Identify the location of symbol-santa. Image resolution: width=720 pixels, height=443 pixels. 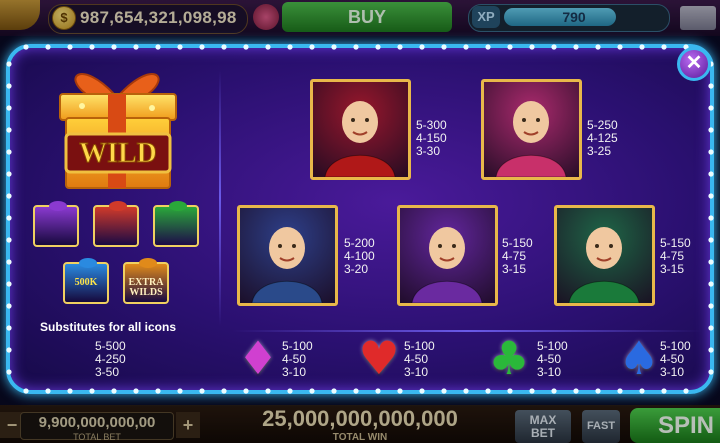
(360, 129).